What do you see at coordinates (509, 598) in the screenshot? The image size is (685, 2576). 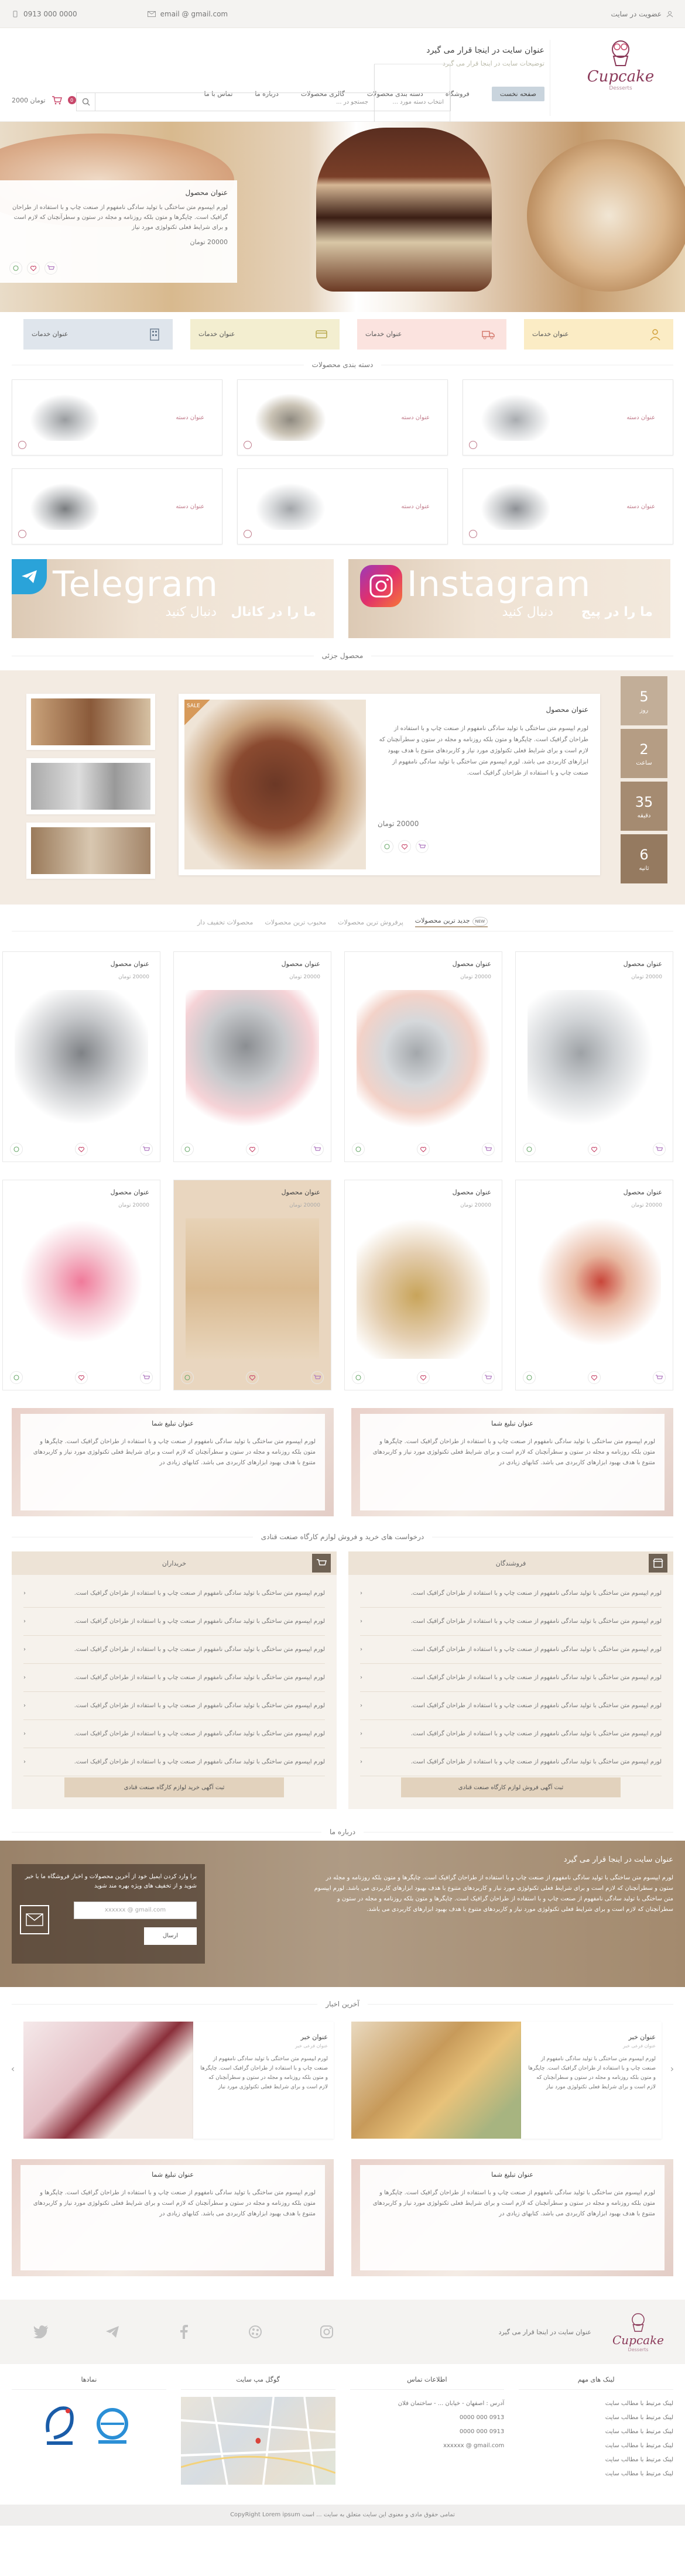 I see `instagram-banner: Instagram ما را در پیج دنبال کنید` at bounding box center [509, 598].